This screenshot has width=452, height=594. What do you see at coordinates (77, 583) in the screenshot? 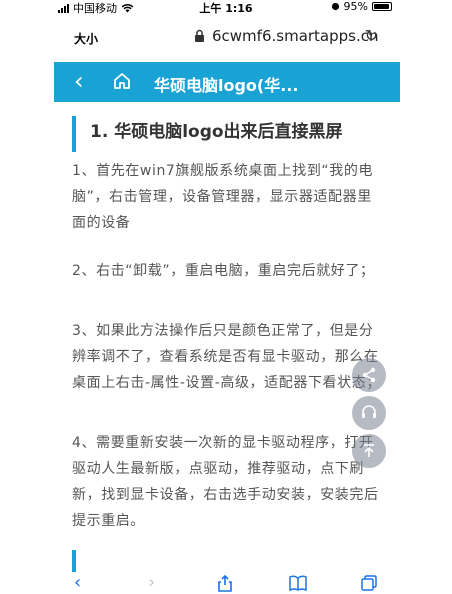
I see `back-arrow-icon: ‹` at bounding box center [77, 583].